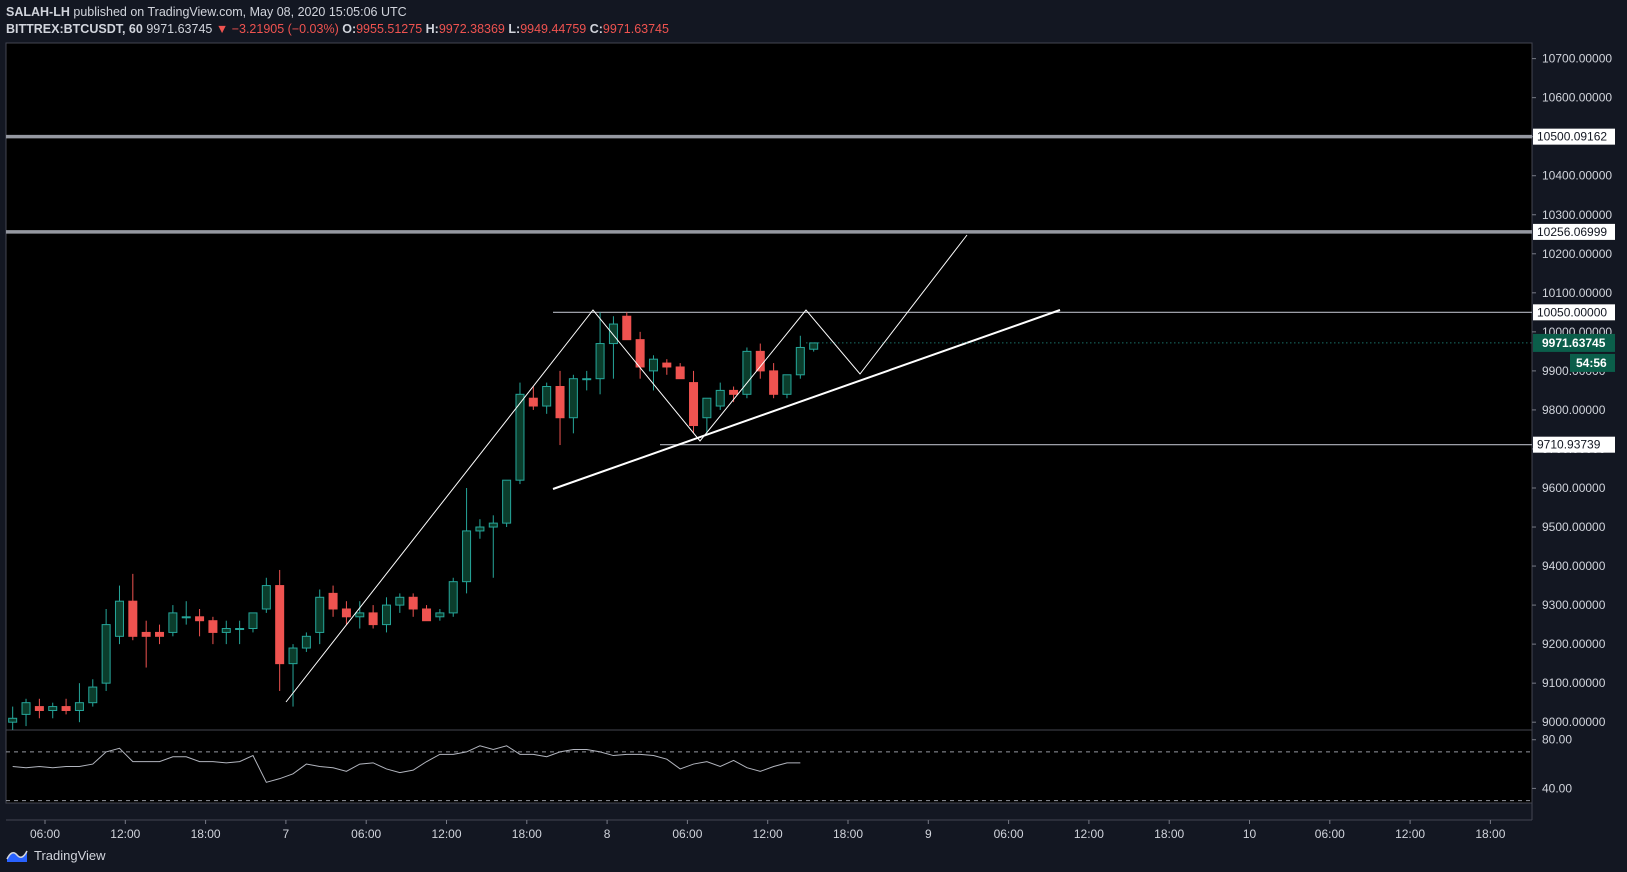  I want to click on footer-brand-label: TradingView, so click(70, 855).